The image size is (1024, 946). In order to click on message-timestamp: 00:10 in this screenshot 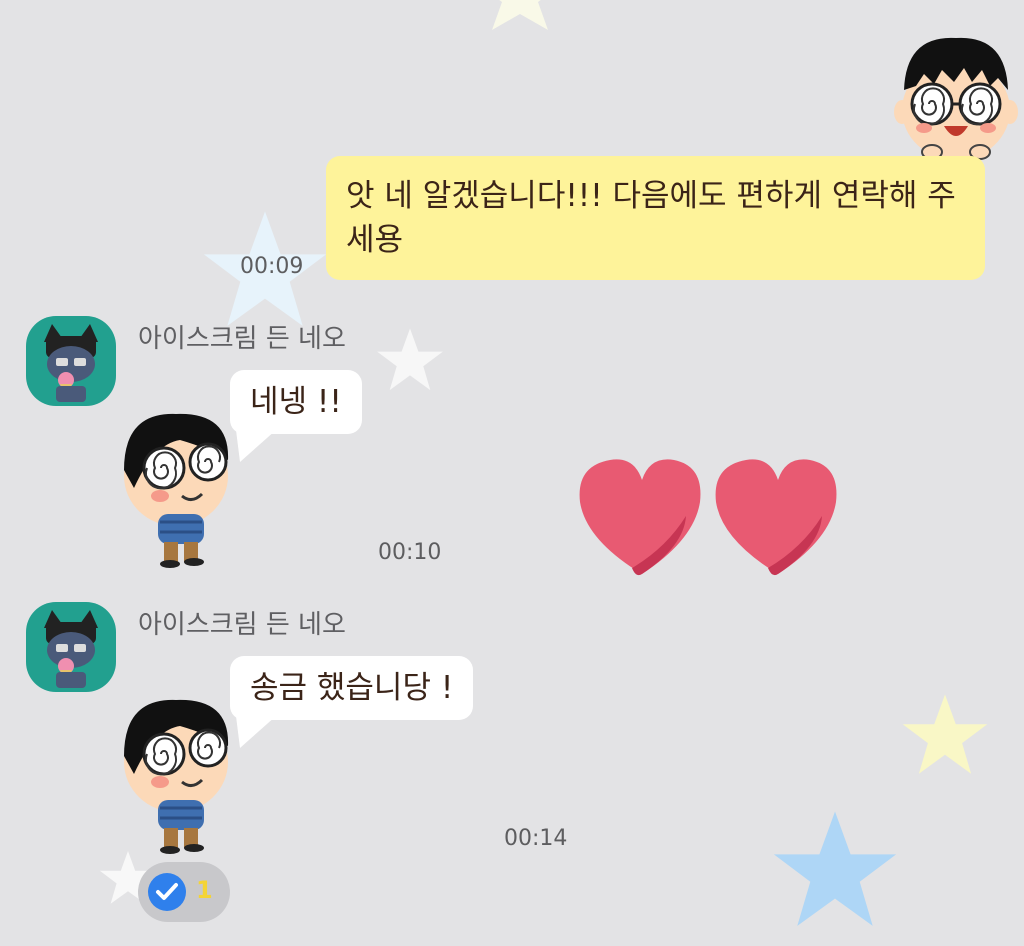, I will do `click(410, 552)`.